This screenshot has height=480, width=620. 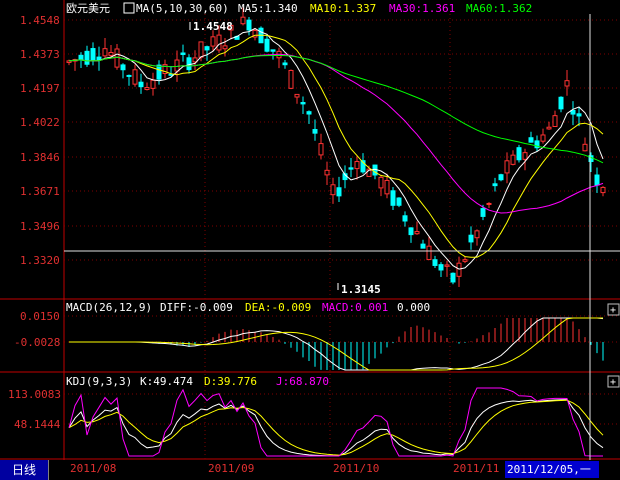 What do you see at coordinates (88, 8) in the screenshot?
I see `symbol-name: 欧元美元` at bounding box center [88, 8].